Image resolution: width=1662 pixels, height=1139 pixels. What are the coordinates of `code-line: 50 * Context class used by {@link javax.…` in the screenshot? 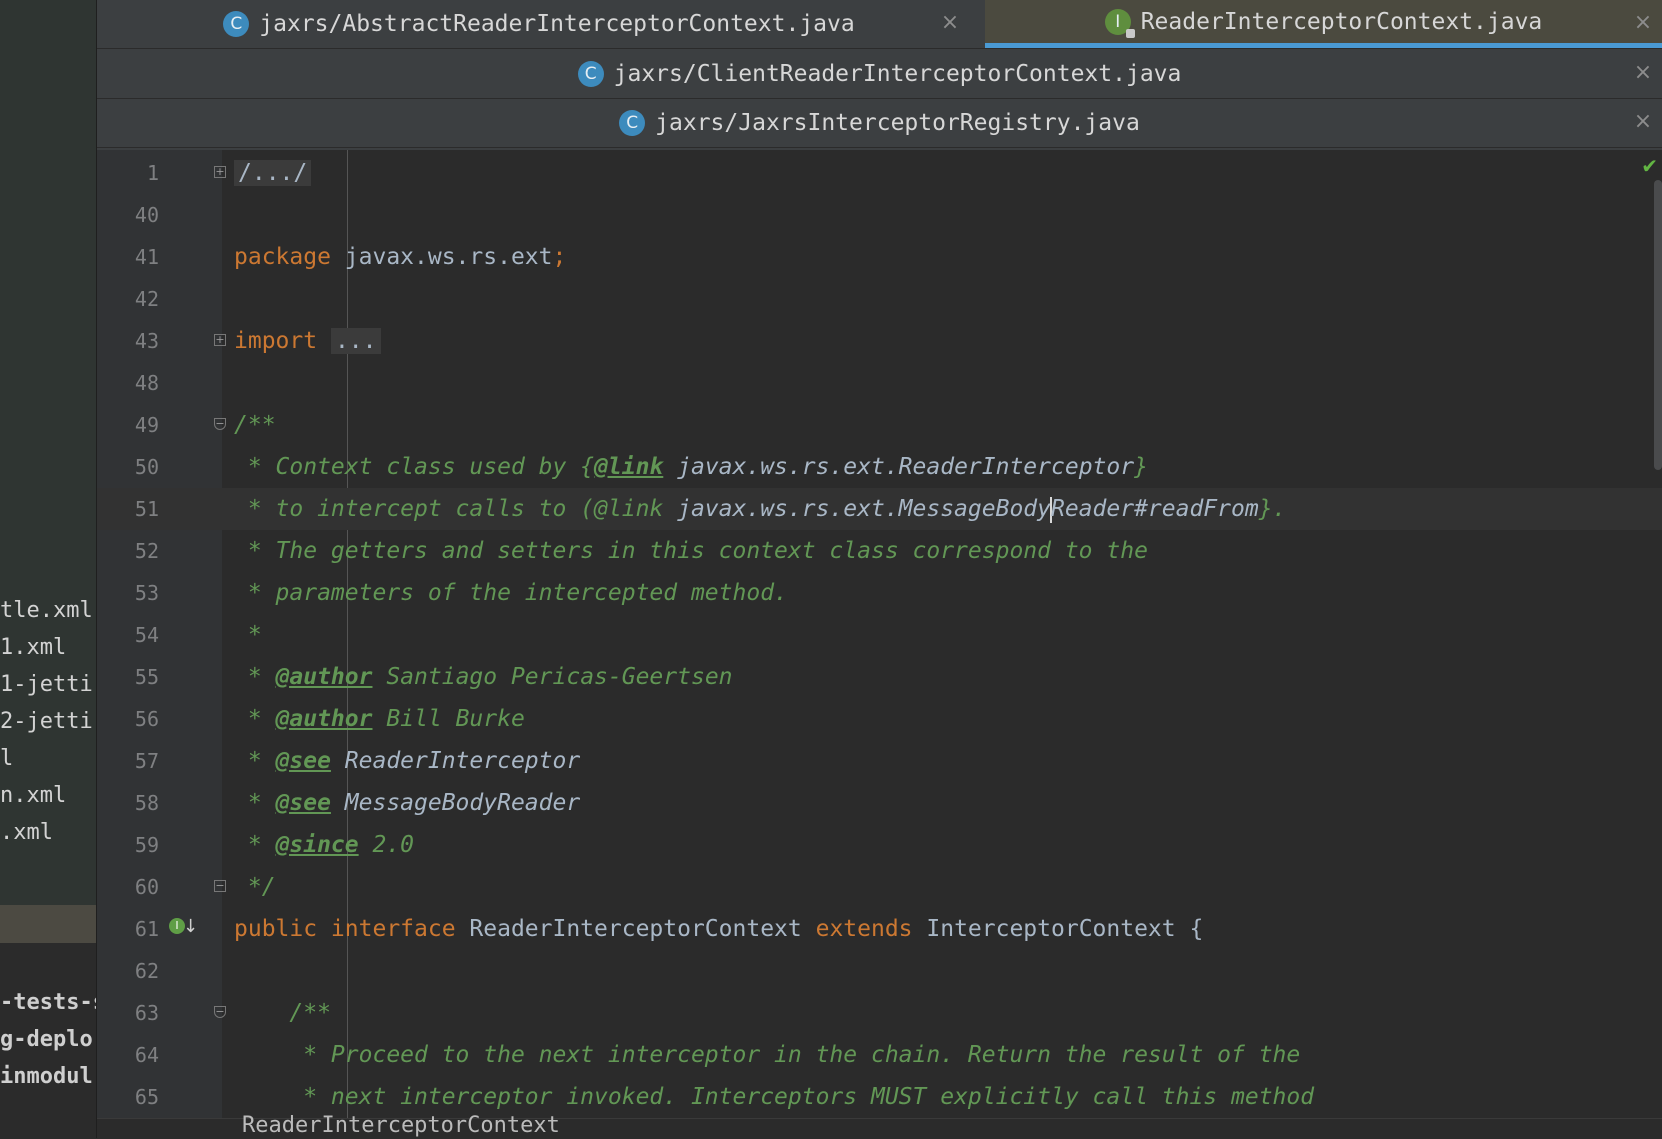 It's located at (879, 467).